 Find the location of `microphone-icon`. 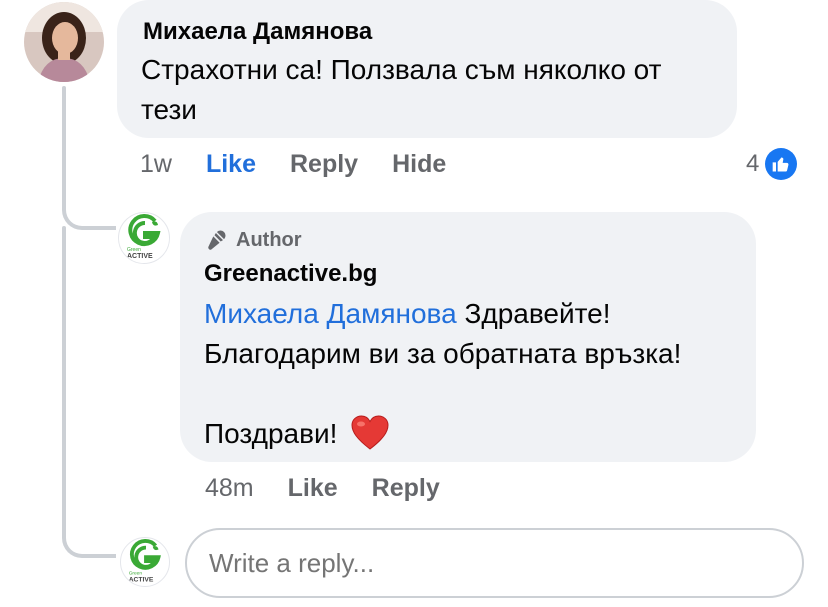

microphone-icon is located at coordinates (217, 240).